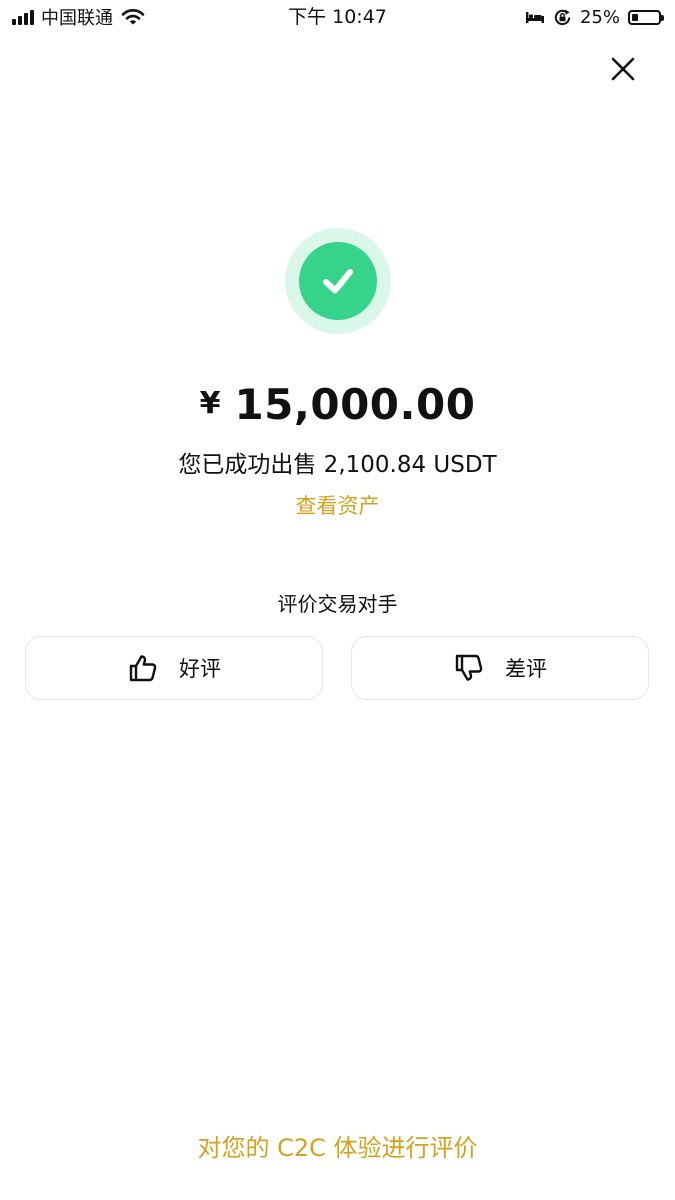  I want to click on c2c-feedback-link: 对您的 C2C 体验进行评价, so click(337, 1145).